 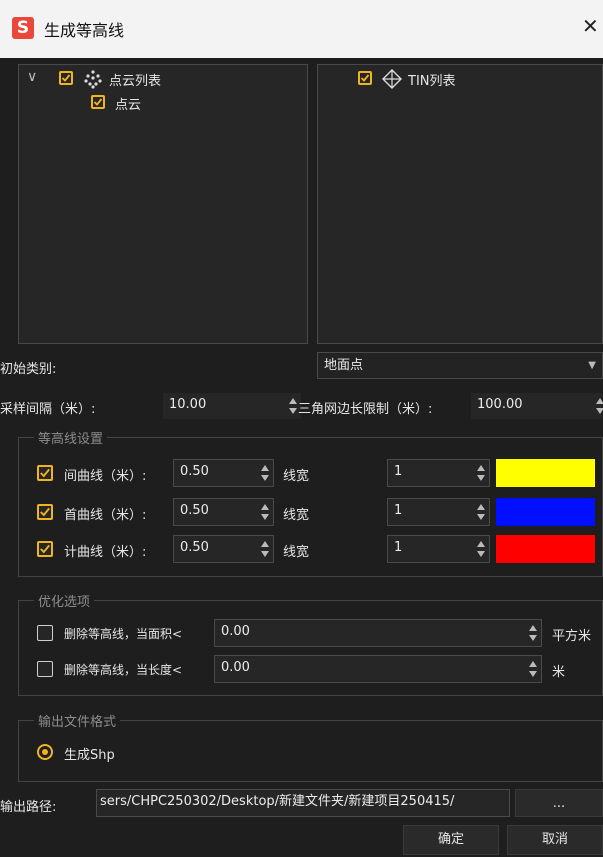 I want to click on generate-shp-radio, so click(x=45, y=752).